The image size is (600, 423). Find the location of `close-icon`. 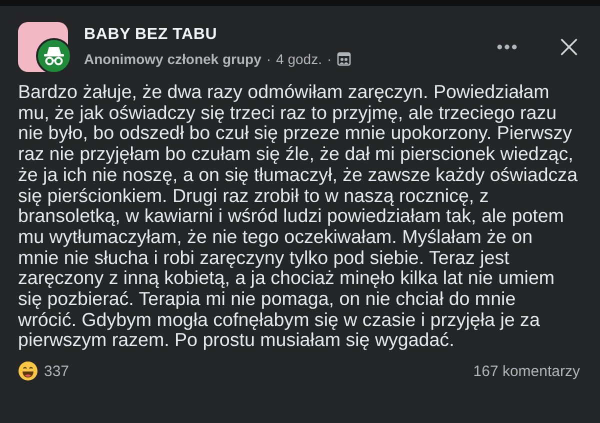

close-icon is located at coordinates (569, 47).